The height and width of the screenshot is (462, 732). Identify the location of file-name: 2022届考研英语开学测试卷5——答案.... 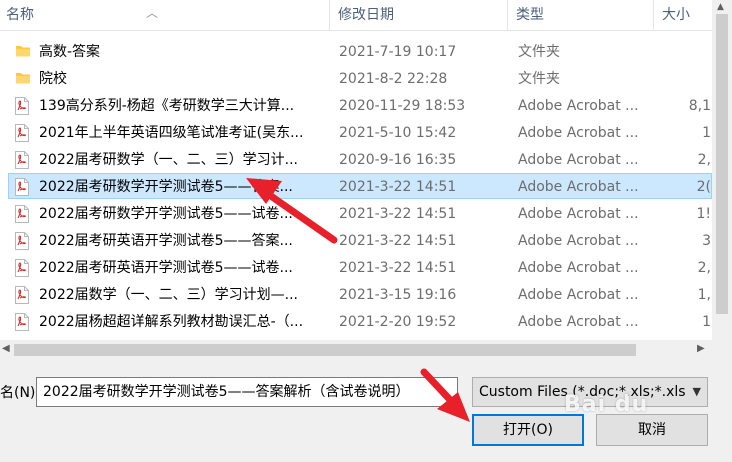
(166, 241).